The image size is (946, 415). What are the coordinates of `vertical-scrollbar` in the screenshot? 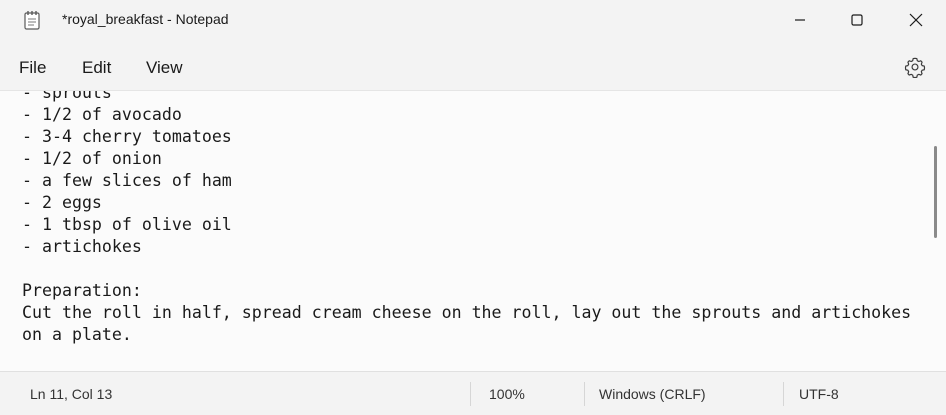 It's located at (935, 192).